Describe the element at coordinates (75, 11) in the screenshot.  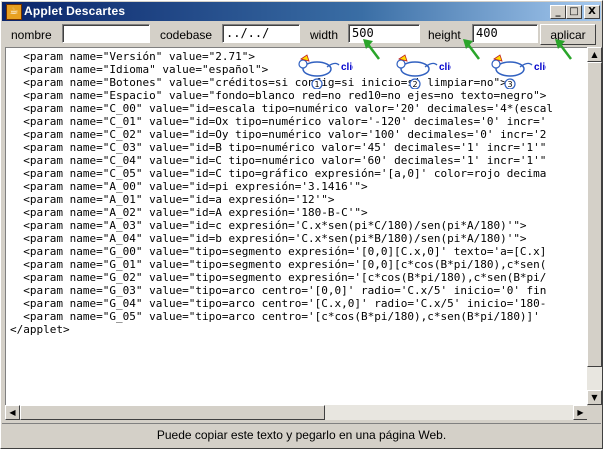
I see `window-title: Applet Descartes` at that location.